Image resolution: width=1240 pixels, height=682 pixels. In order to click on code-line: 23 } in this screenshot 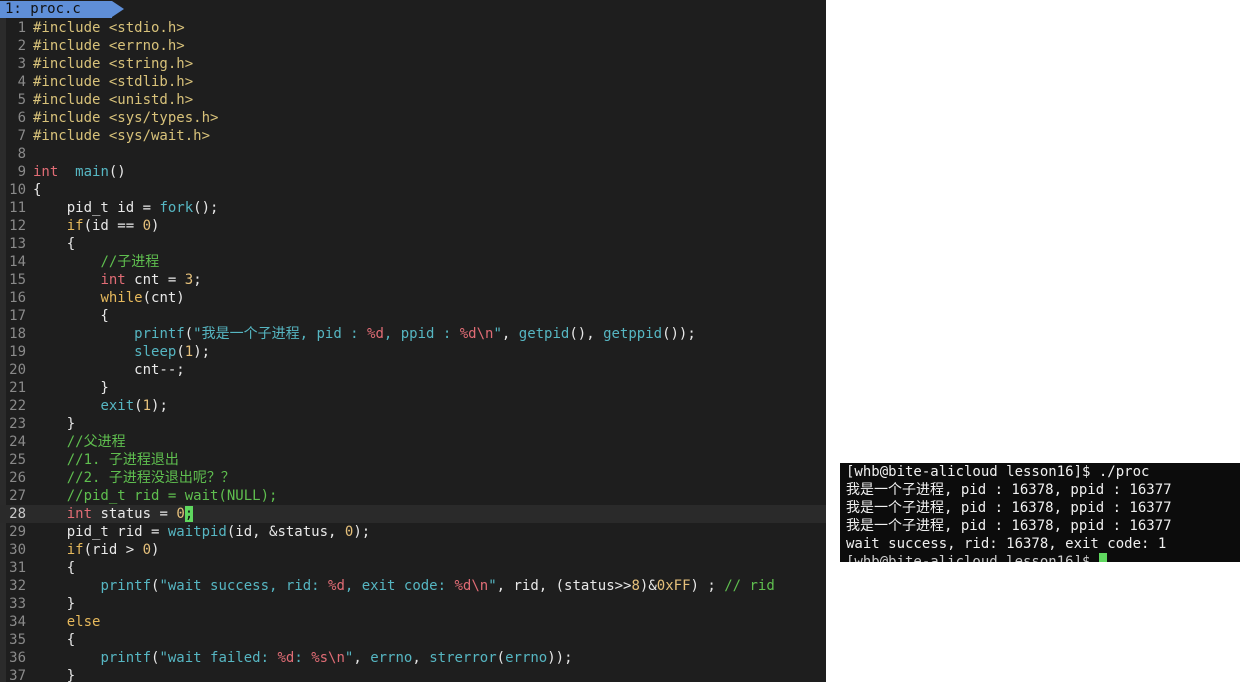, I will do `click(413, 424)`.